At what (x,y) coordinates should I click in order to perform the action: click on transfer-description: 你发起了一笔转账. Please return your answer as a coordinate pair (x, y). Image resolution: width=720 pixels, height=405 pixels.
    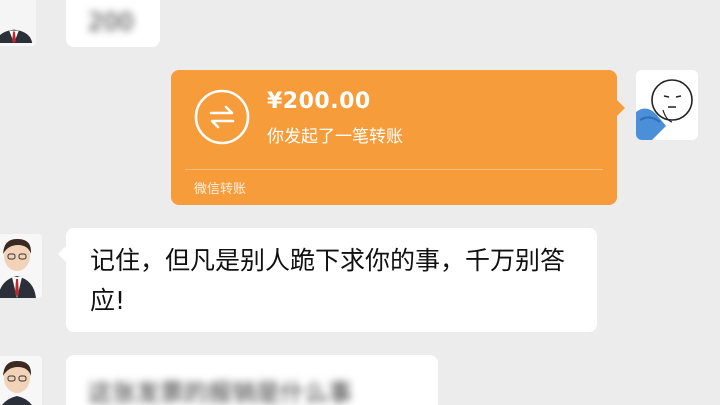
    Looking at the image, I should click on (335, 137).